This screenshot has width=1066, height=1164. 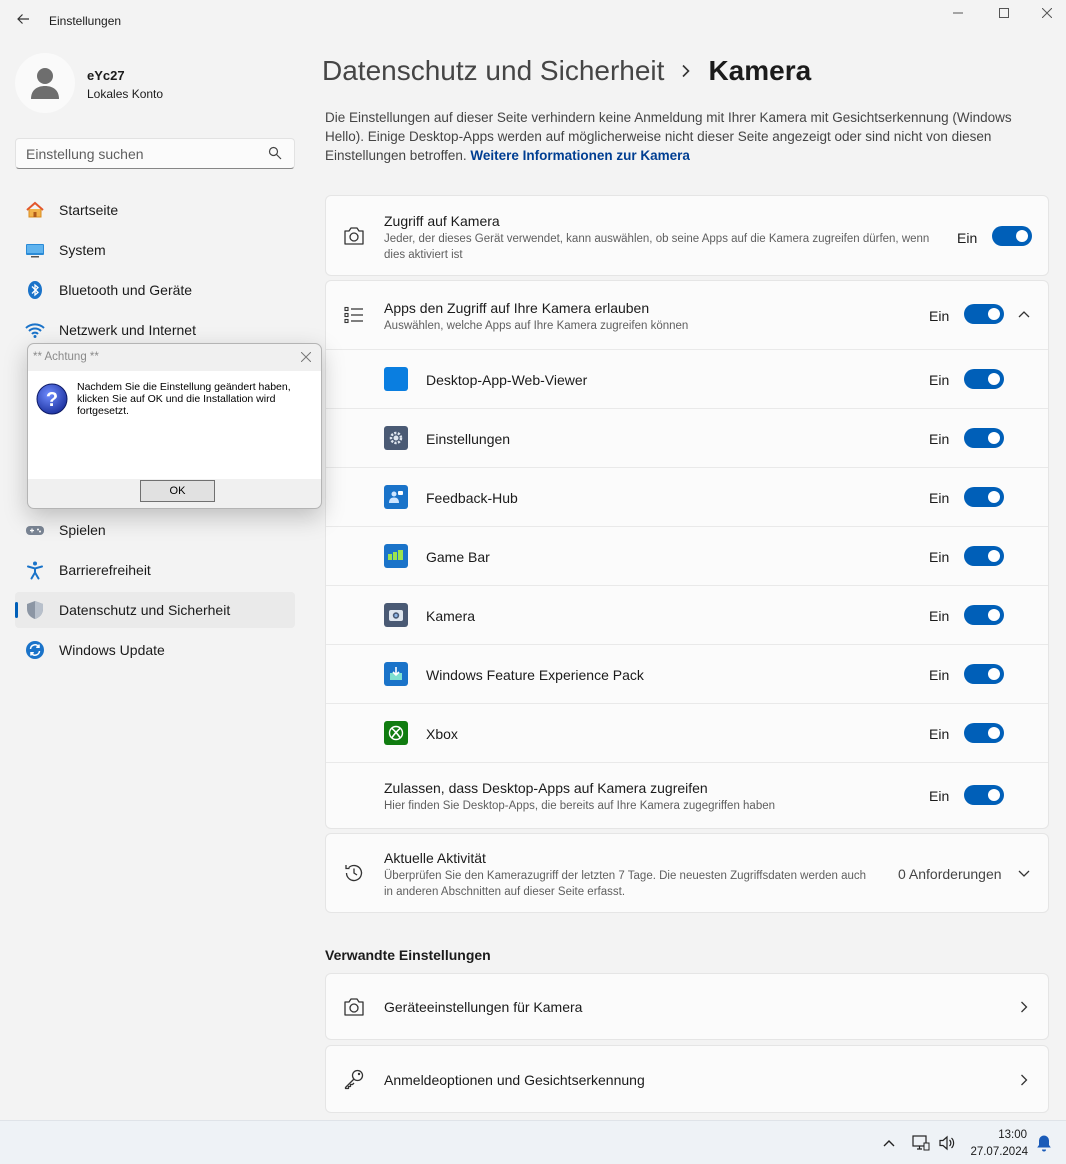 I want to click on close-button, so click(x=1046, y=13).